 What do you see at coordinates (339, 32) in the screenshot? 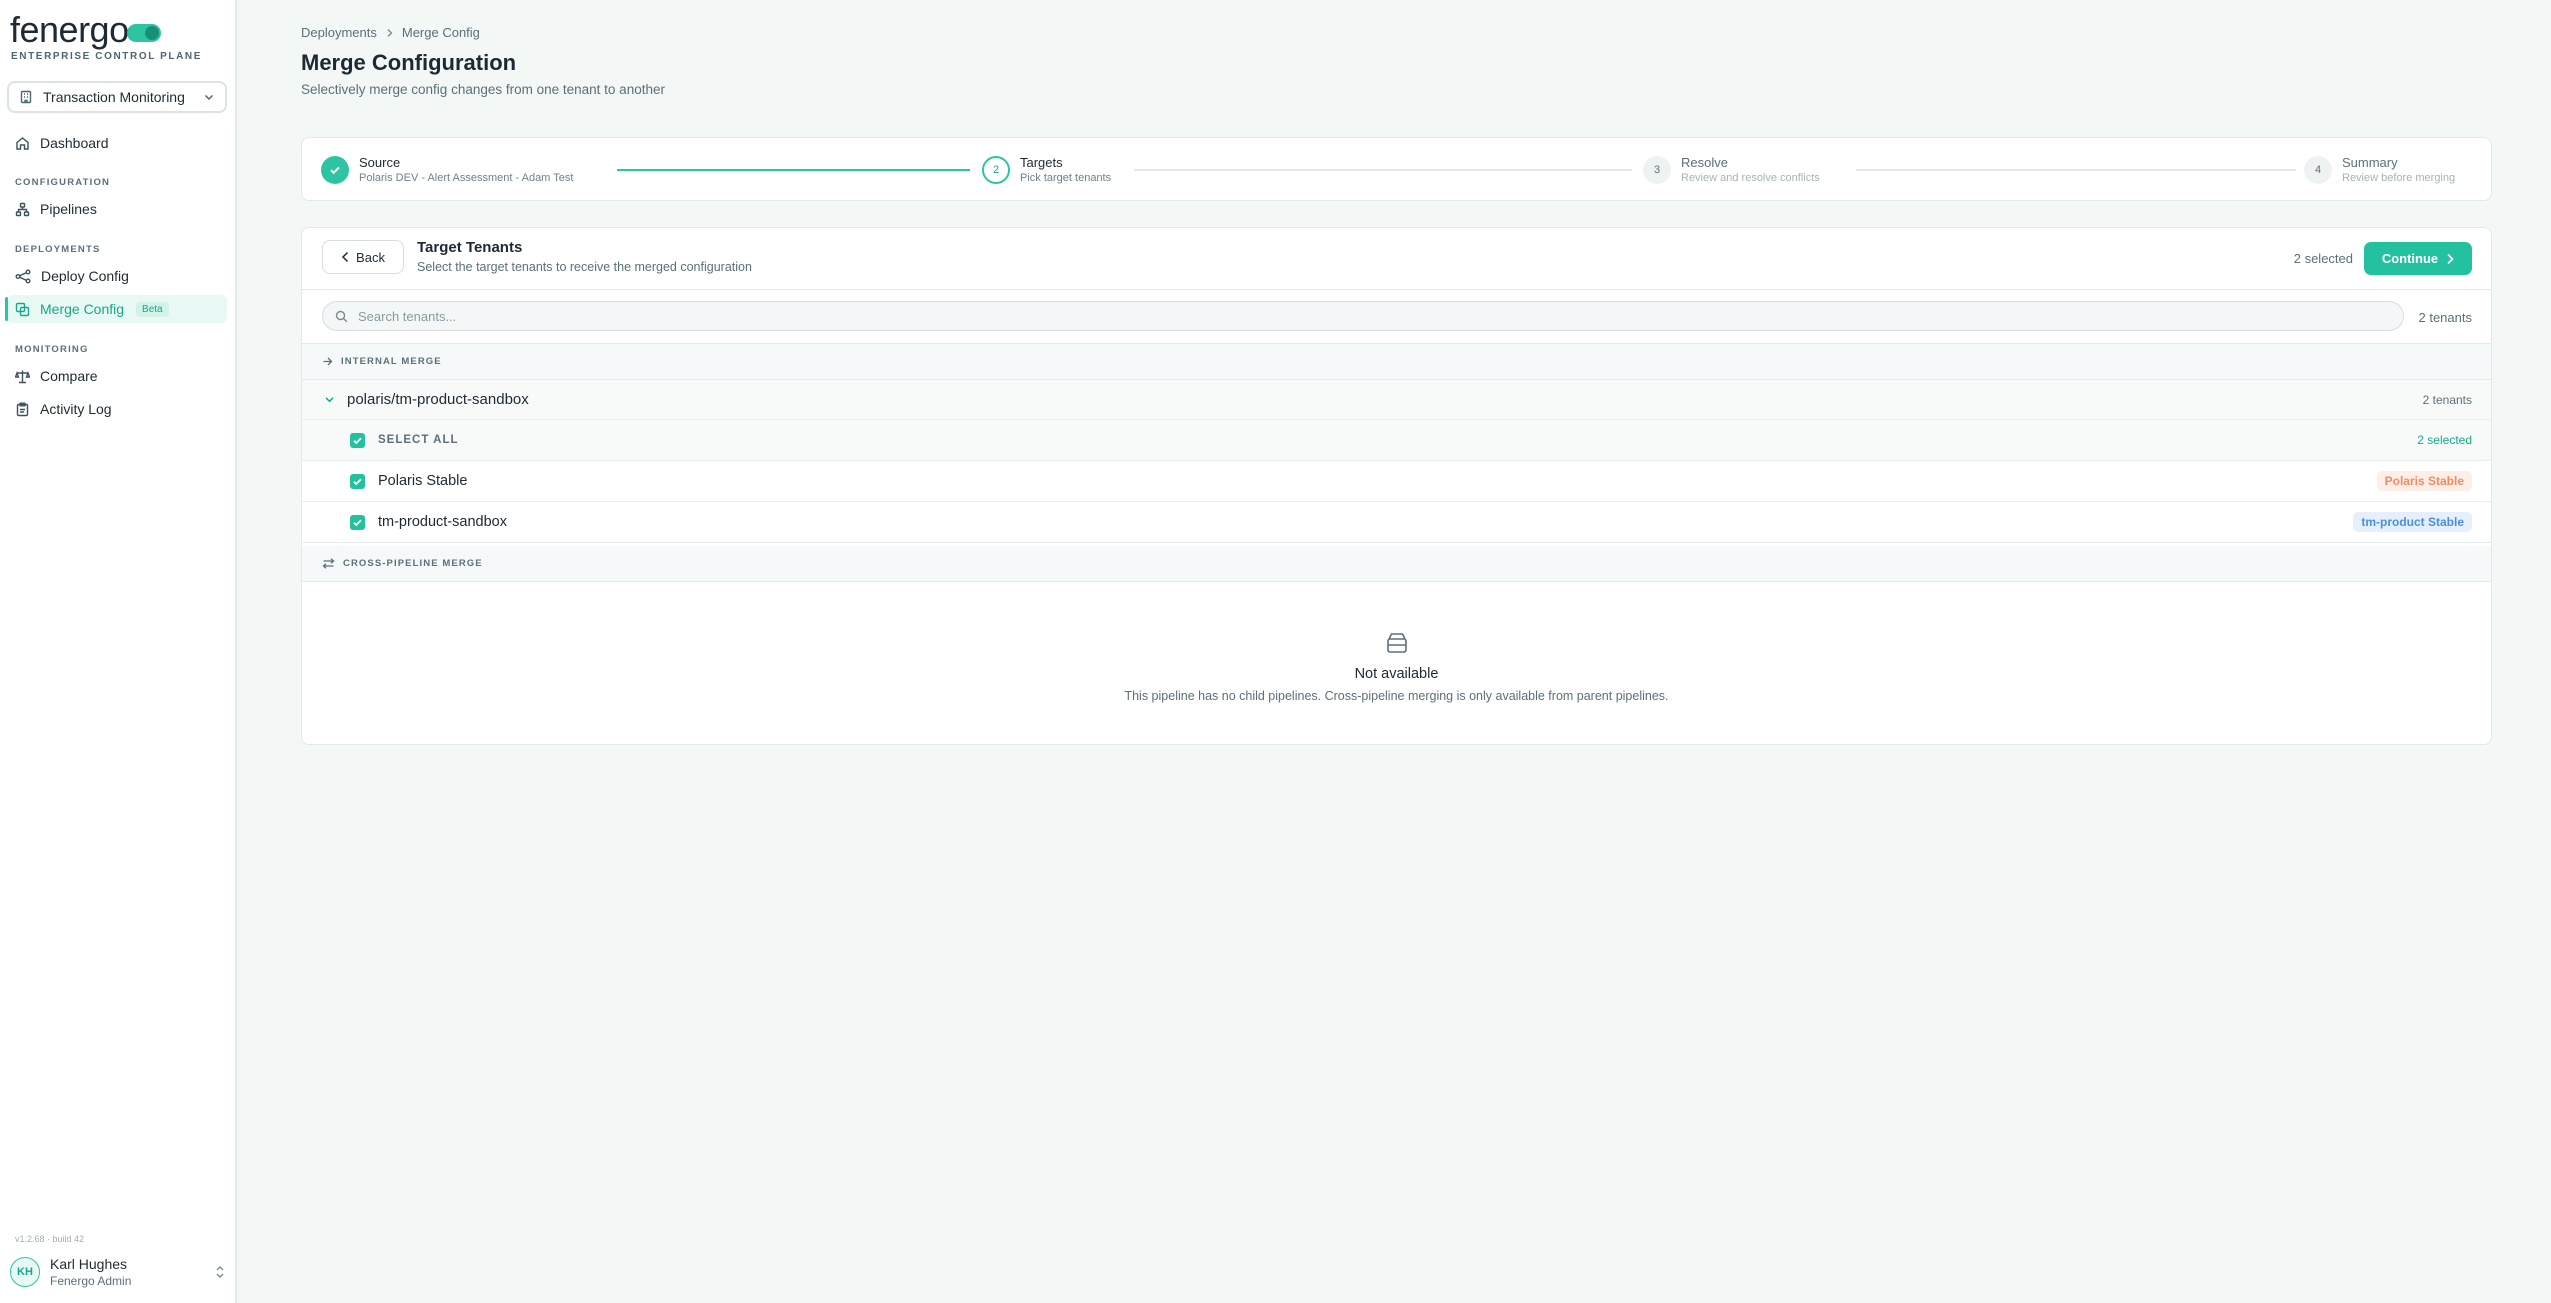
I see `breadcrumb-deployments: Deployments` at bounding box center [339, 32].